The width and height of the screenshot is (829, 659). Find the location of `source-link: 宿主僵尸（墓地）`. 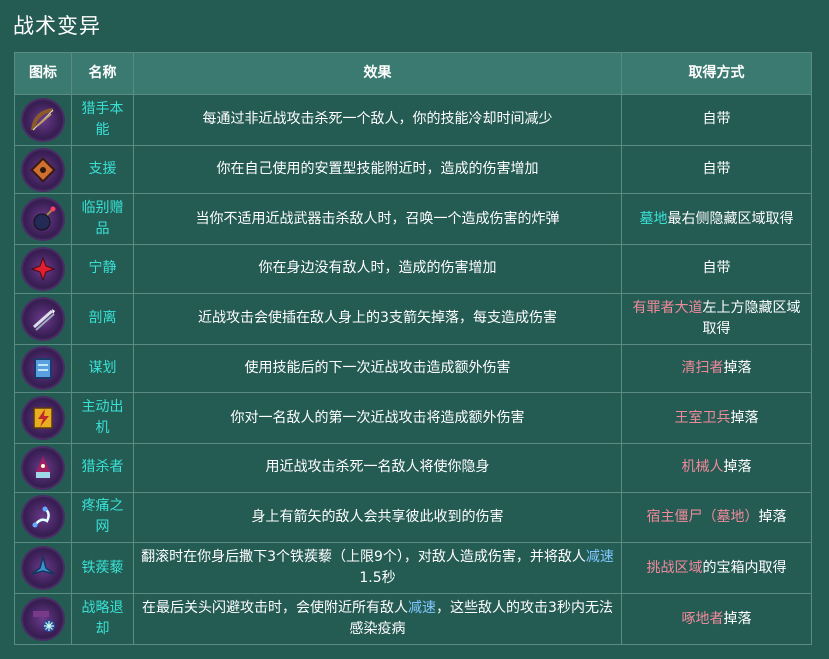

source-link: 宿主僵尸（墓地） is located at coordinates (703, 517).